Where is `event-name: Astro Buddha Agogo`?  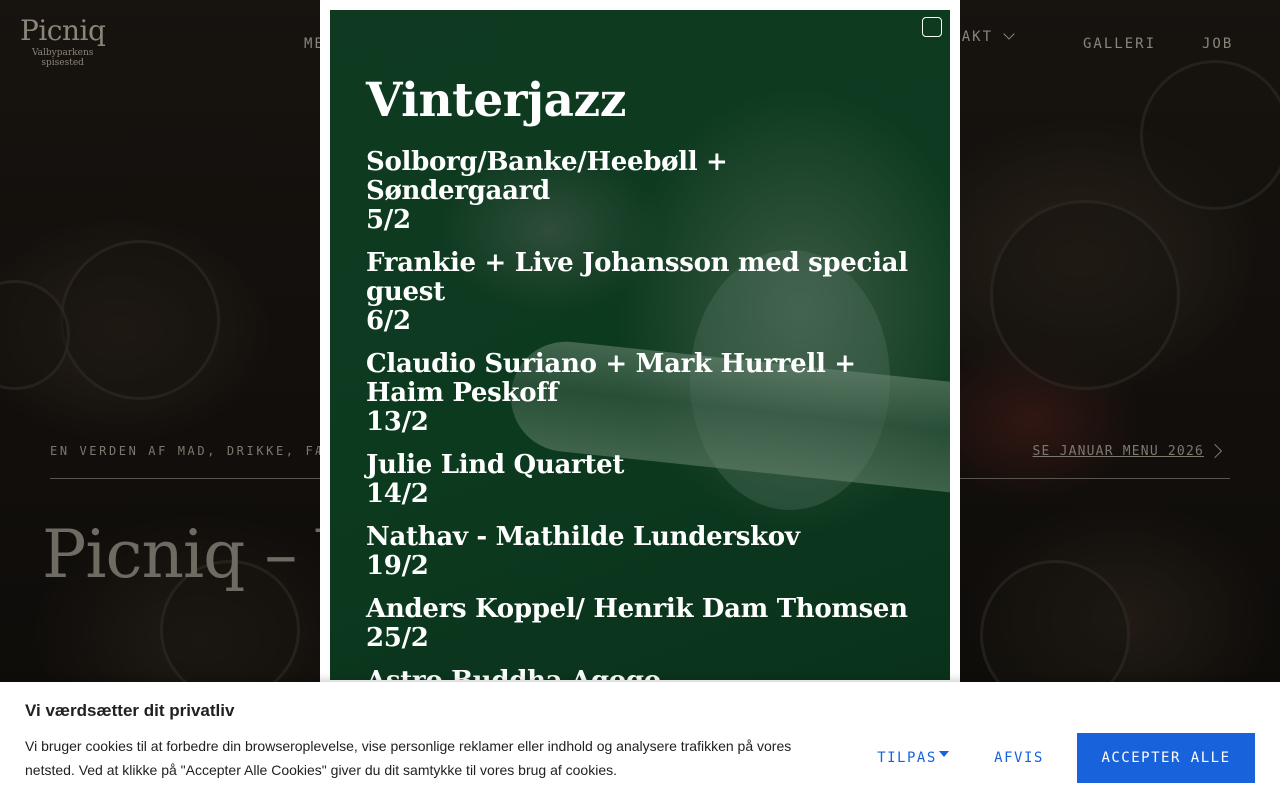
event-name: Astro Buddha Agogo is located at coordinates (513, 673).